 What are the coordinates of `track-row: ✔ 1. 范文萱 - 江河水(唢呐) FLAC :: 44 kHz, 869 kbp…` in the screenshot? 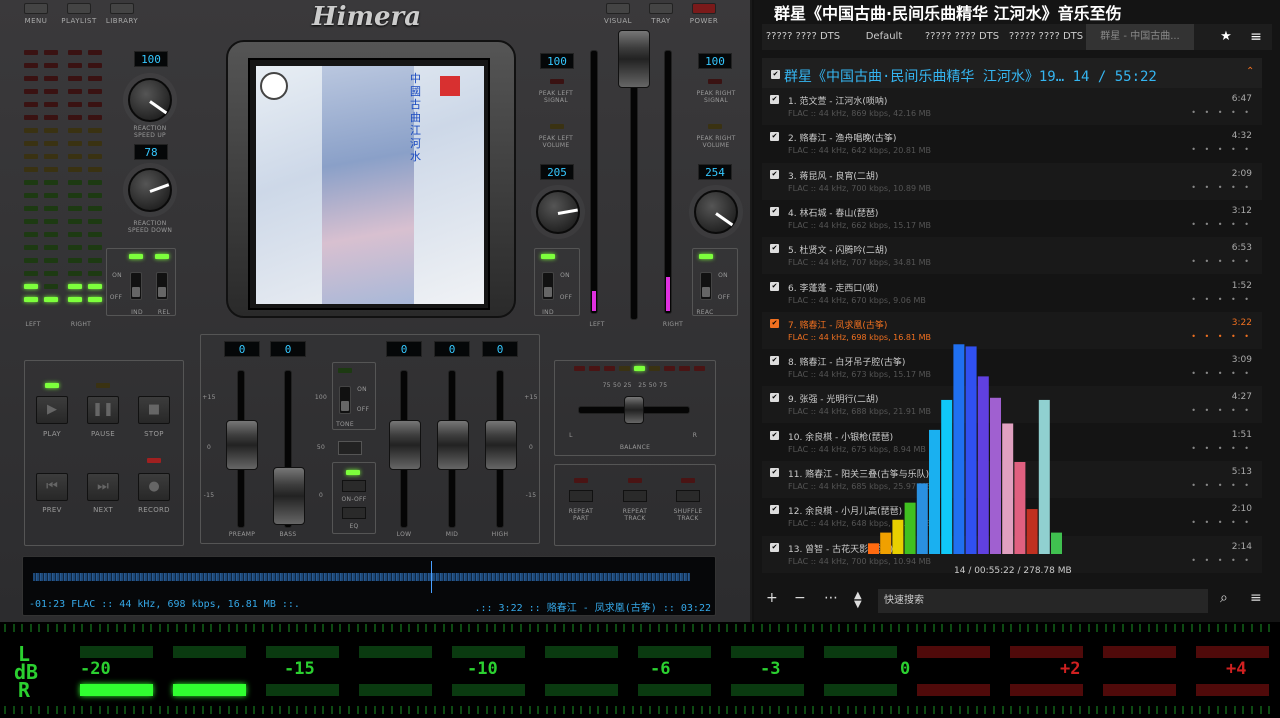 It's located at (1012, 106).